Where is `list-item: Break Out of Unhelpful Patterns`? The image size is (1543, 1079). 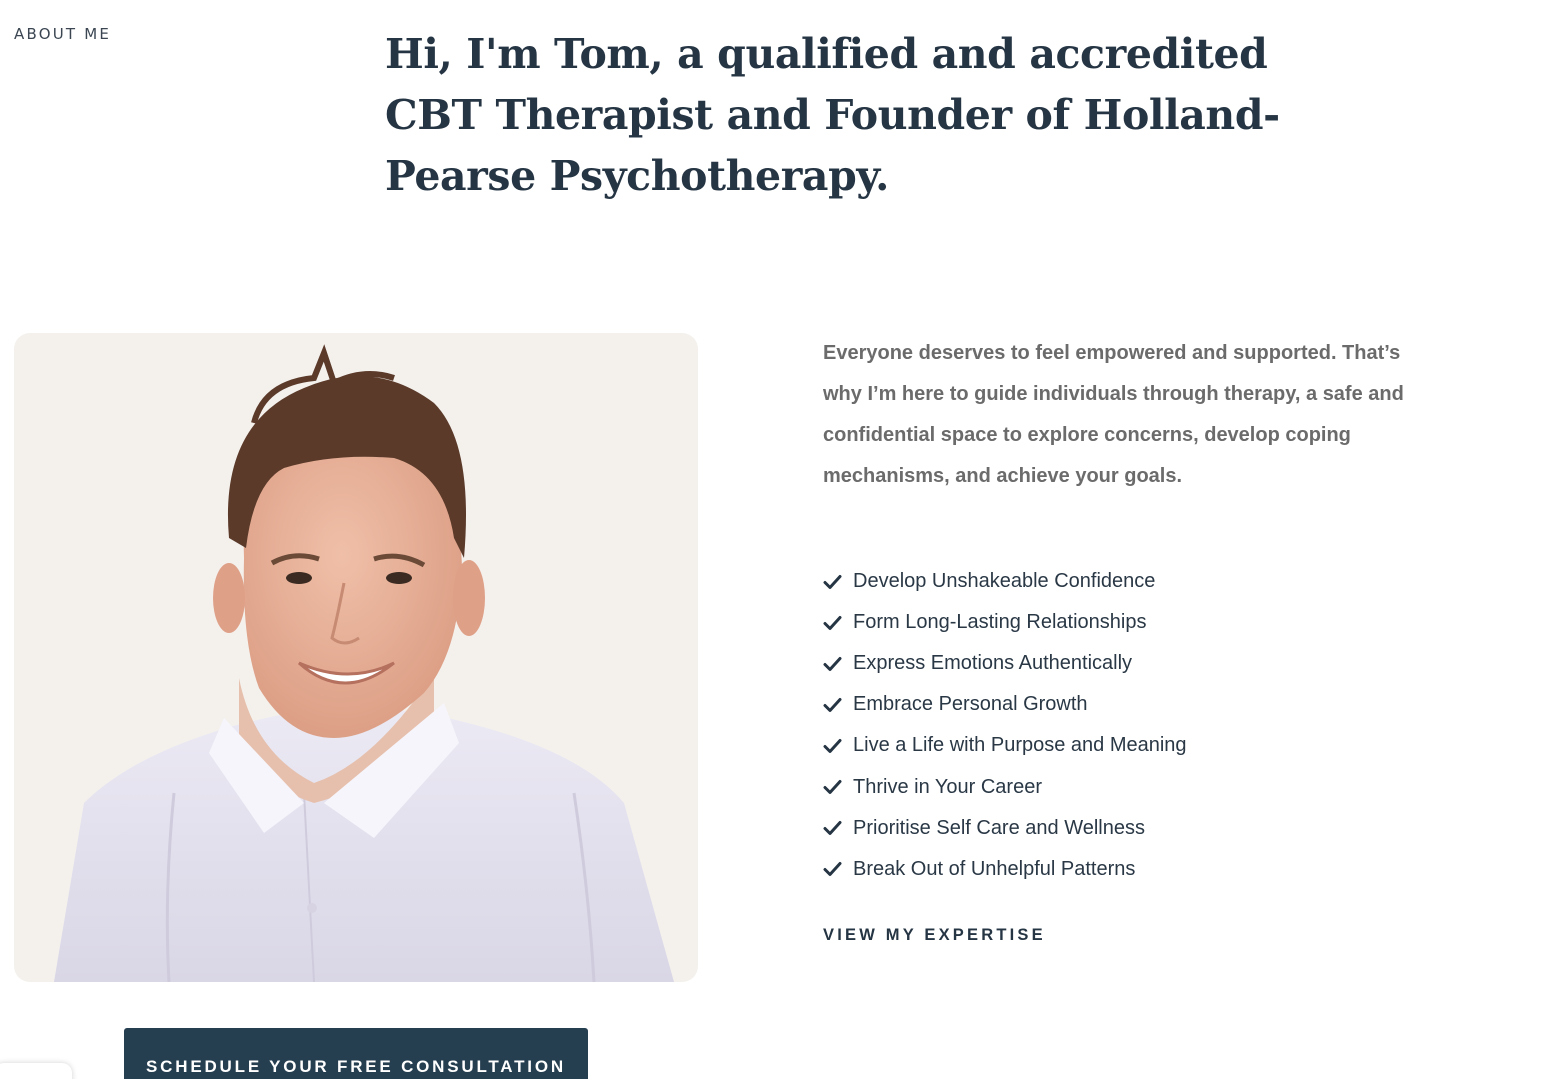 list-item: Break Out of Unhelpful Patterns is located at coordinates (1005, 869).